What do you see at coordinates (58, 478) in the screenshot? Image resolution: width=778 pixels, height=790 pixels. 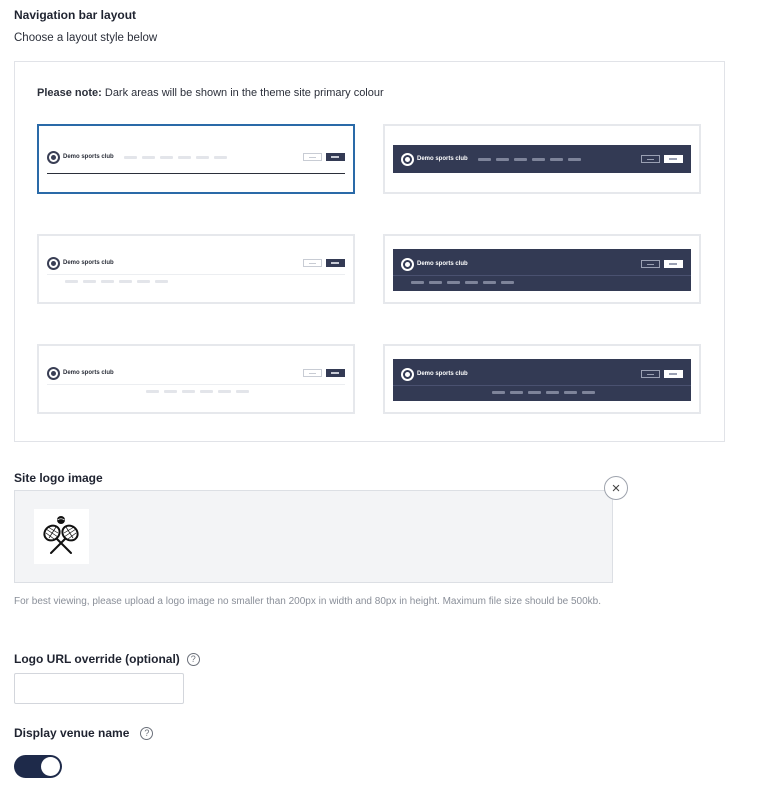 I see `logo-image-title: Site logo image` at bounding box center [58, 478].